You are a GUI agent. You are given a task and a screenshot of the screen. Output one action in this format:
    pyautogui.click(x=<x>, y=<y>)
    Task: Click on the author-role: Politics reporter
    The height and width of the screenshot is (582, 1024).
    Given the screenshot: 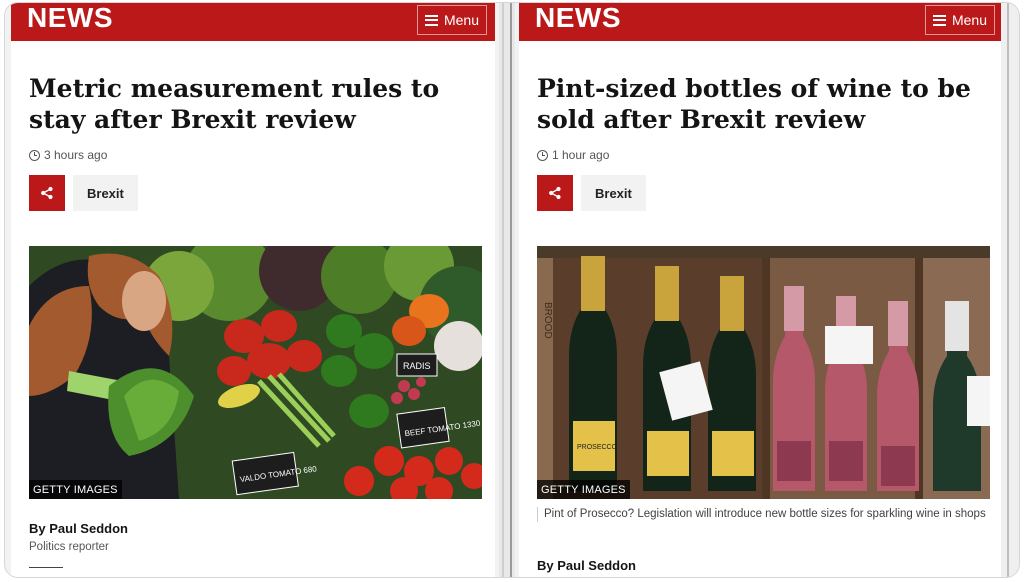 What is the action you would take?
    pyautogui.click(x=69, y=547)
    